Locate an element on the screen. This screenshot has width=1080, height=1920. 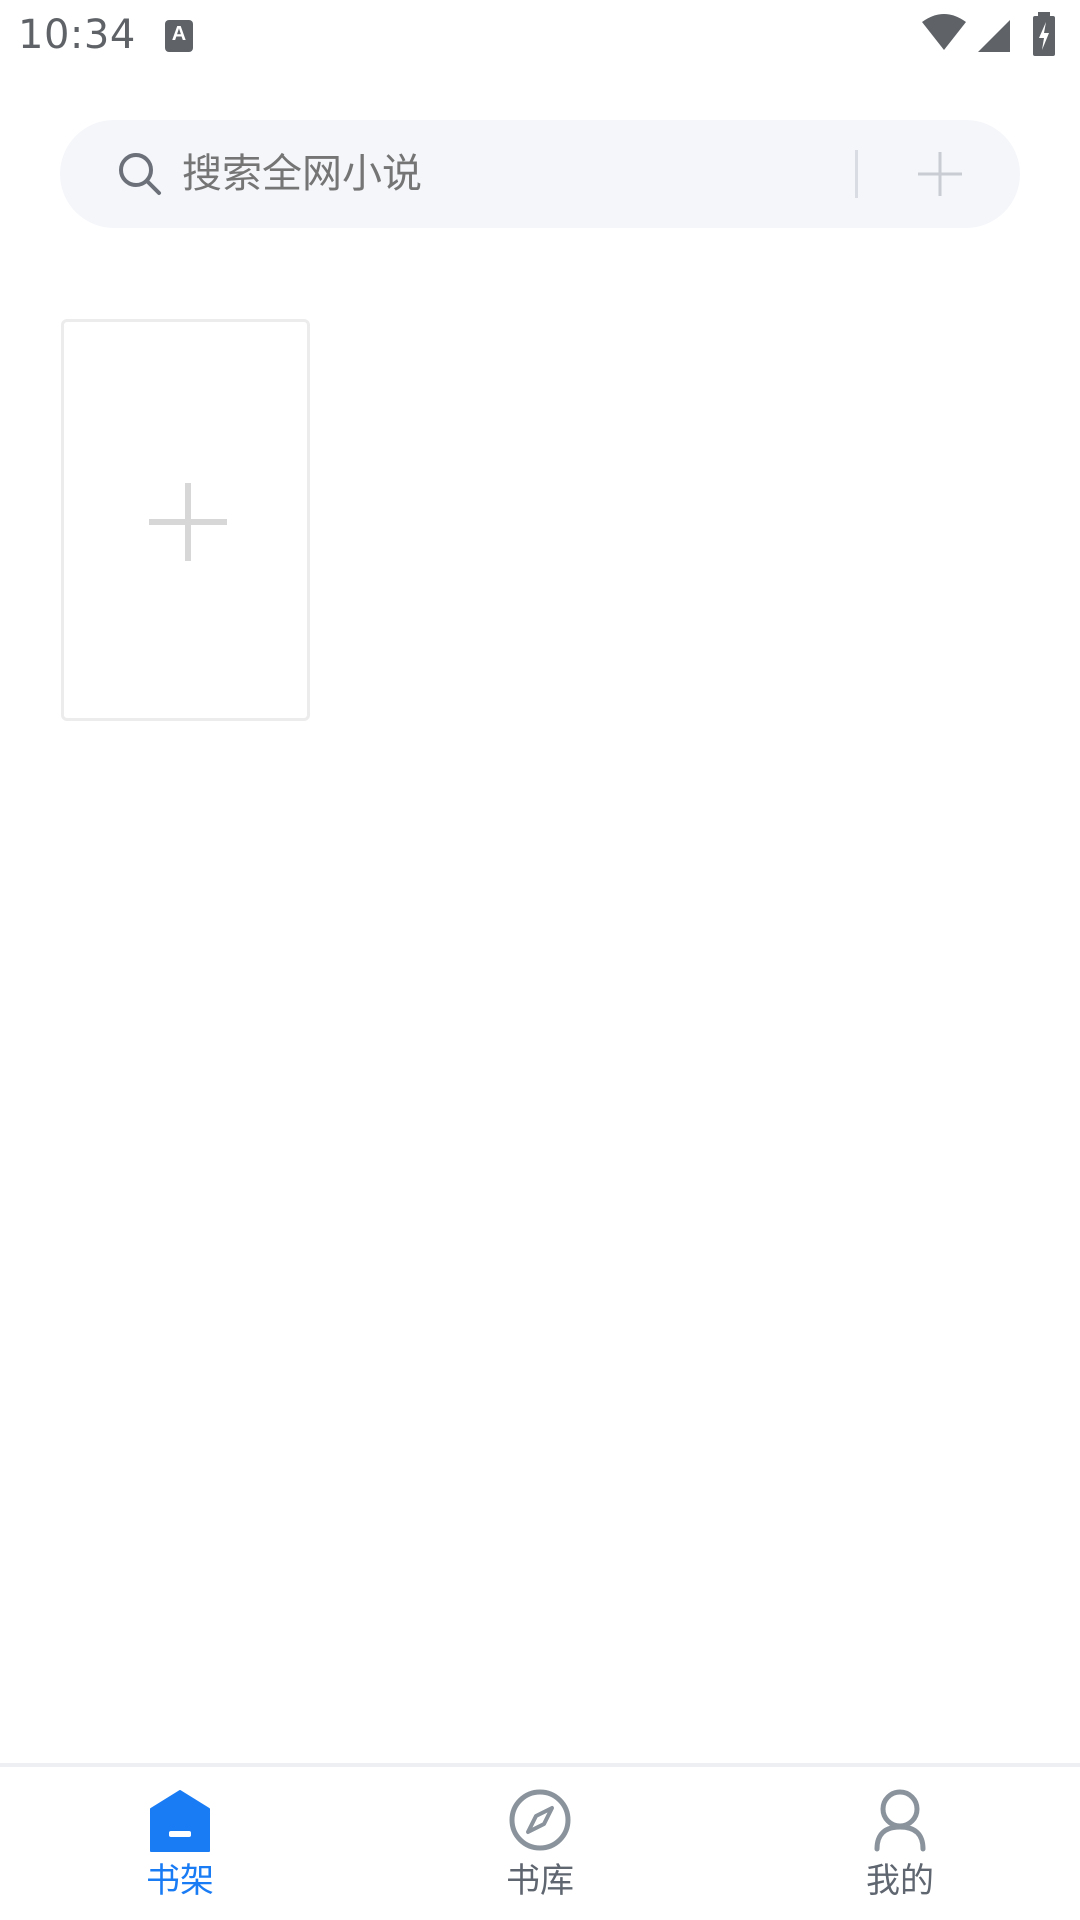
tab-library: 书库 is located at coordinates (540, 1843).